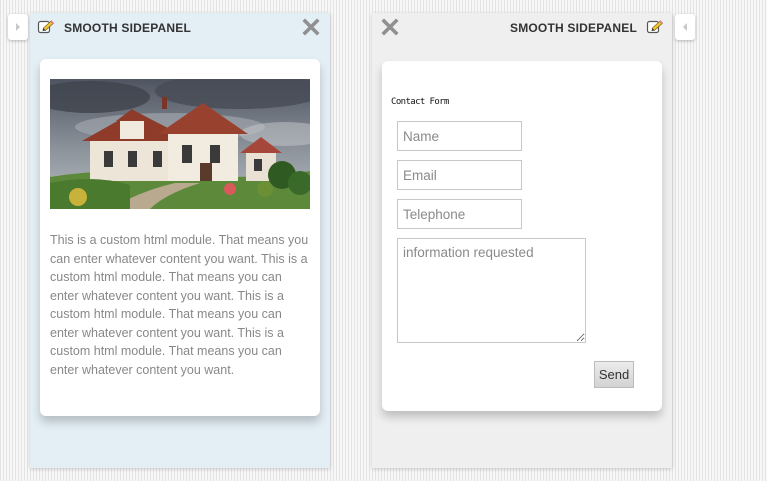 This screenshot has height=481, width=767. What do you see at coordinates (491, 290) in the screenshot?
I see `information-requested-textarea` at bounding box center [491, 290].